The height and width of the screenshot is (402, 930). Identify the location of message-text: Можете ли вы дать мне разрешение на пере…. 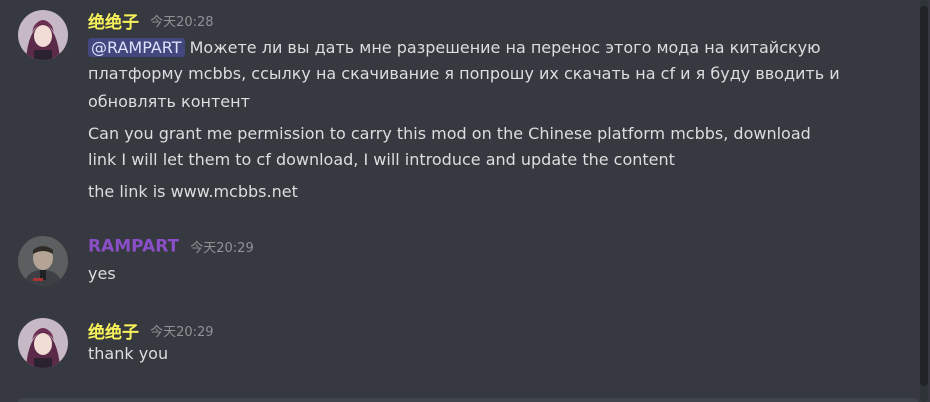
(505, 47).